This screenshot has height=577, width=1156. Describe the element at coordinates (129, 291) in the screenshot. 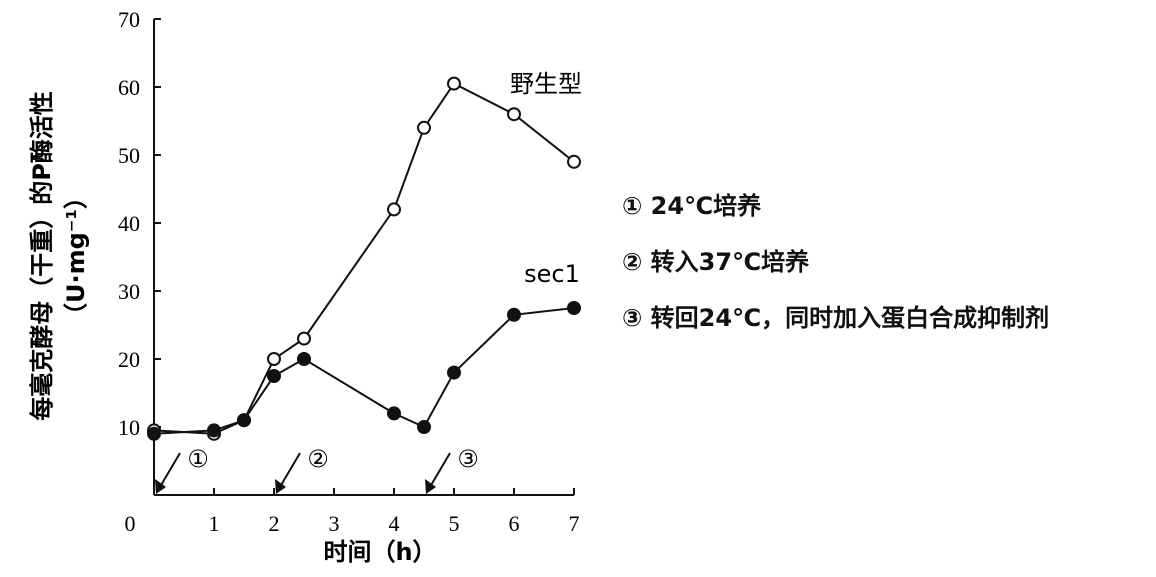

I see `y-tick-label: 30` at that location.